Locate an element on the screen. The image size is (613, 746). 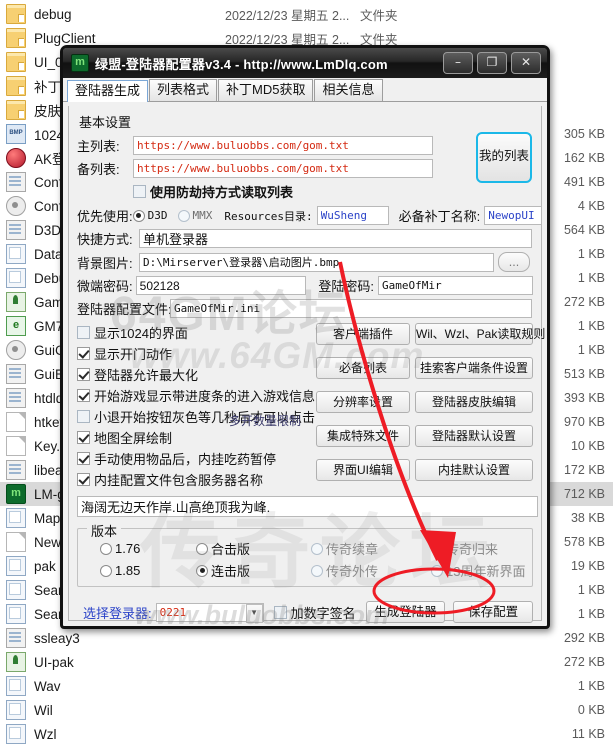
explorer-file-name: Wzl is located at coordinates (45, 734).